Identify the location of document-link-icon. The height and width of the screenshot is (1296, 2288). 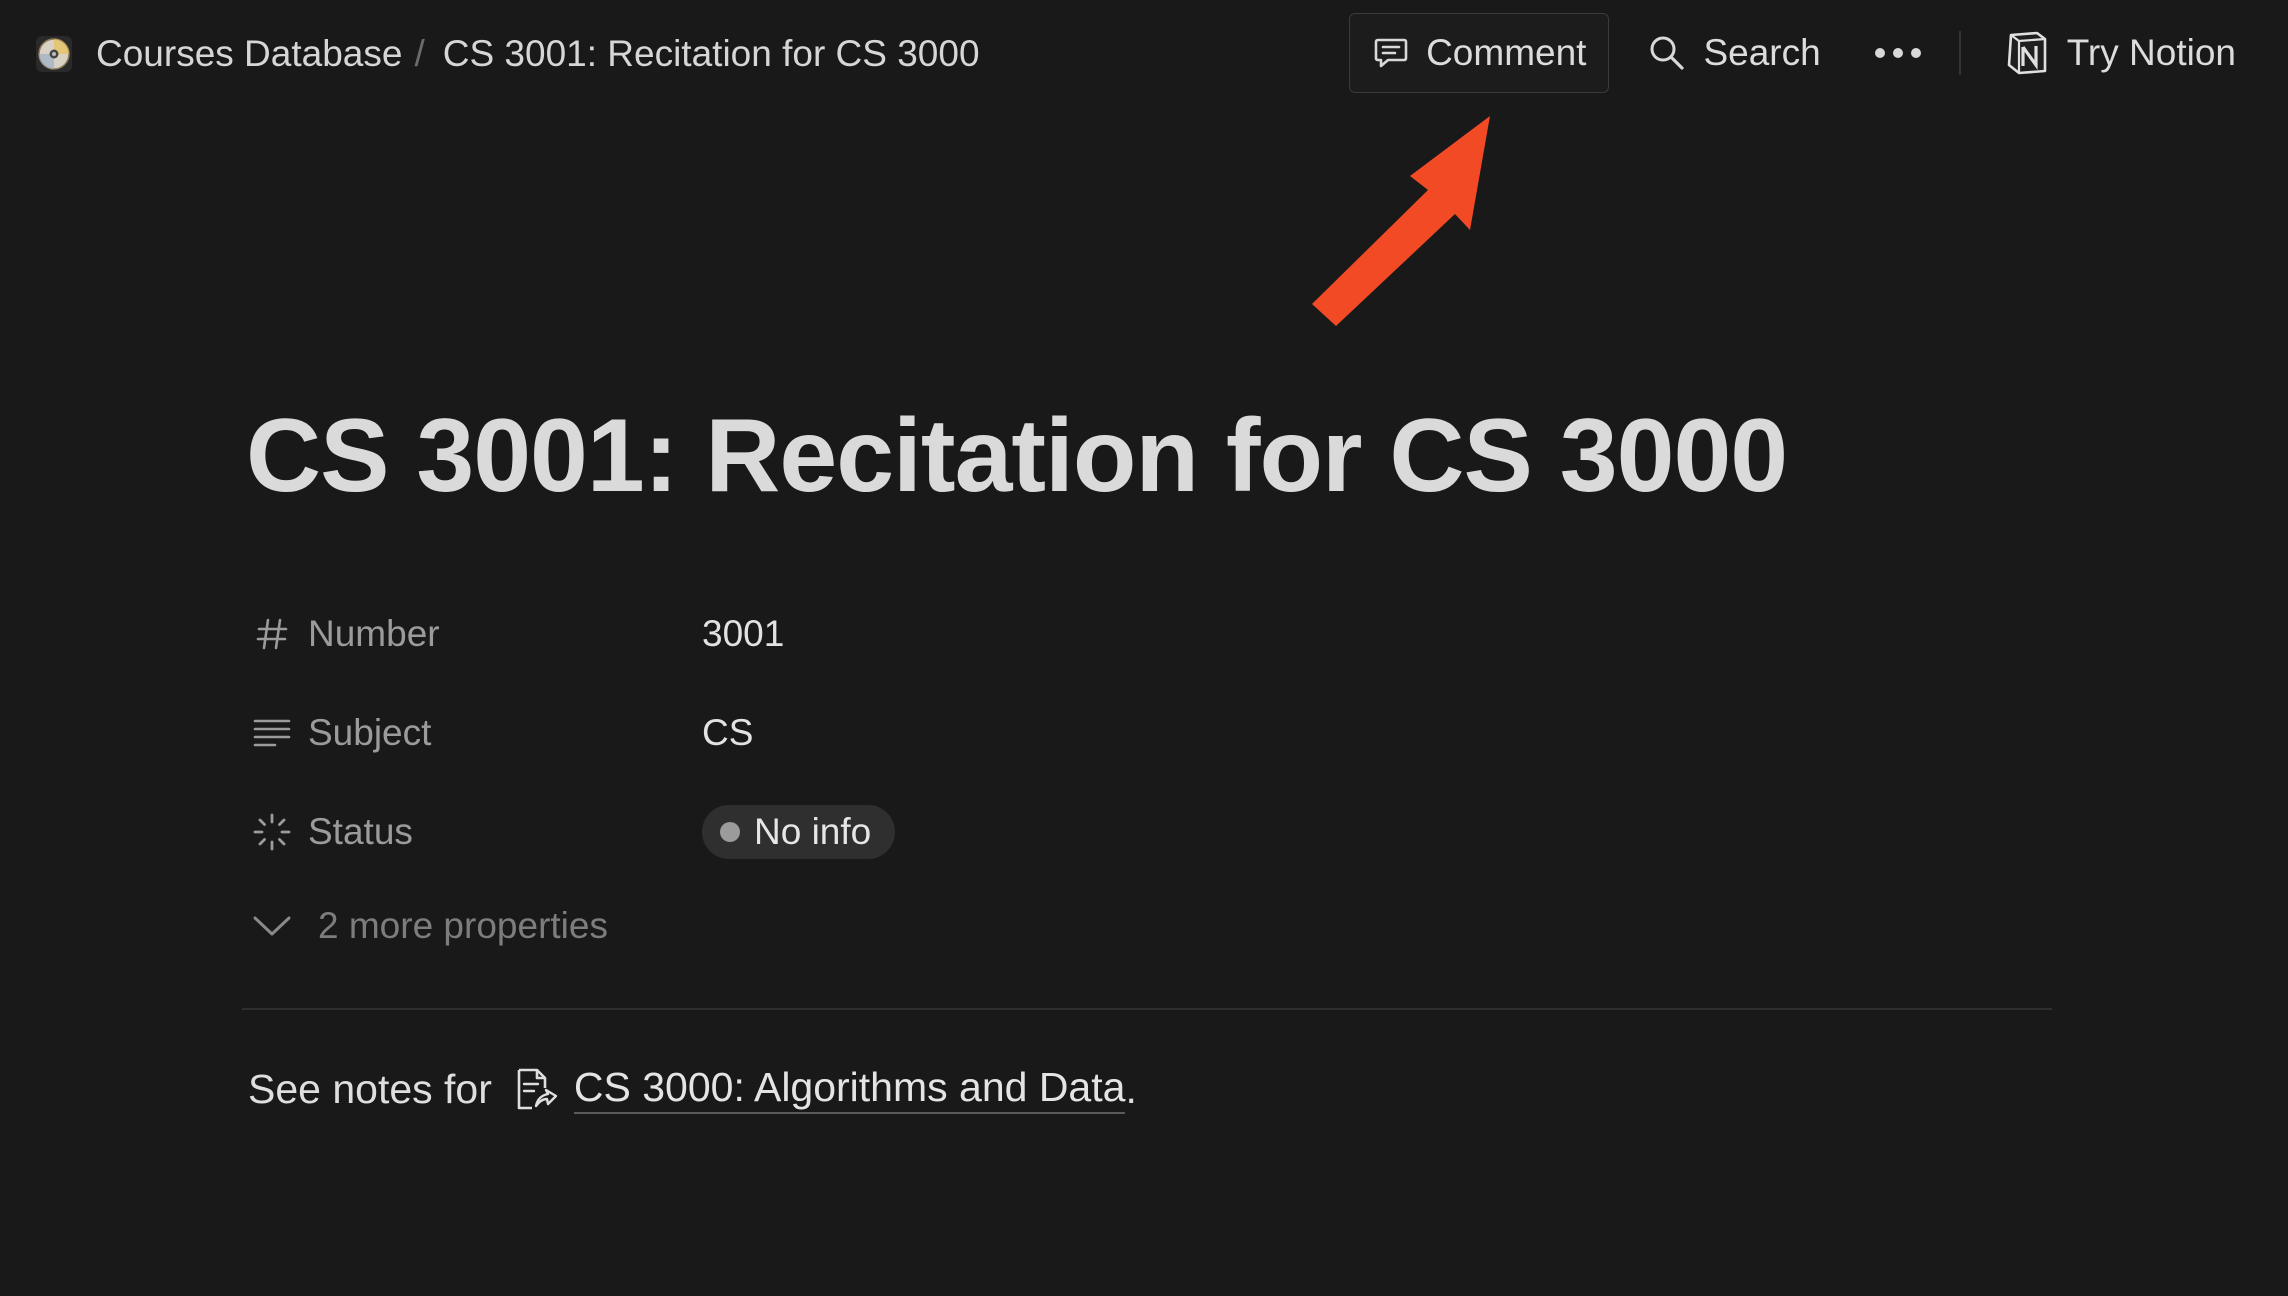
(535, 1089).